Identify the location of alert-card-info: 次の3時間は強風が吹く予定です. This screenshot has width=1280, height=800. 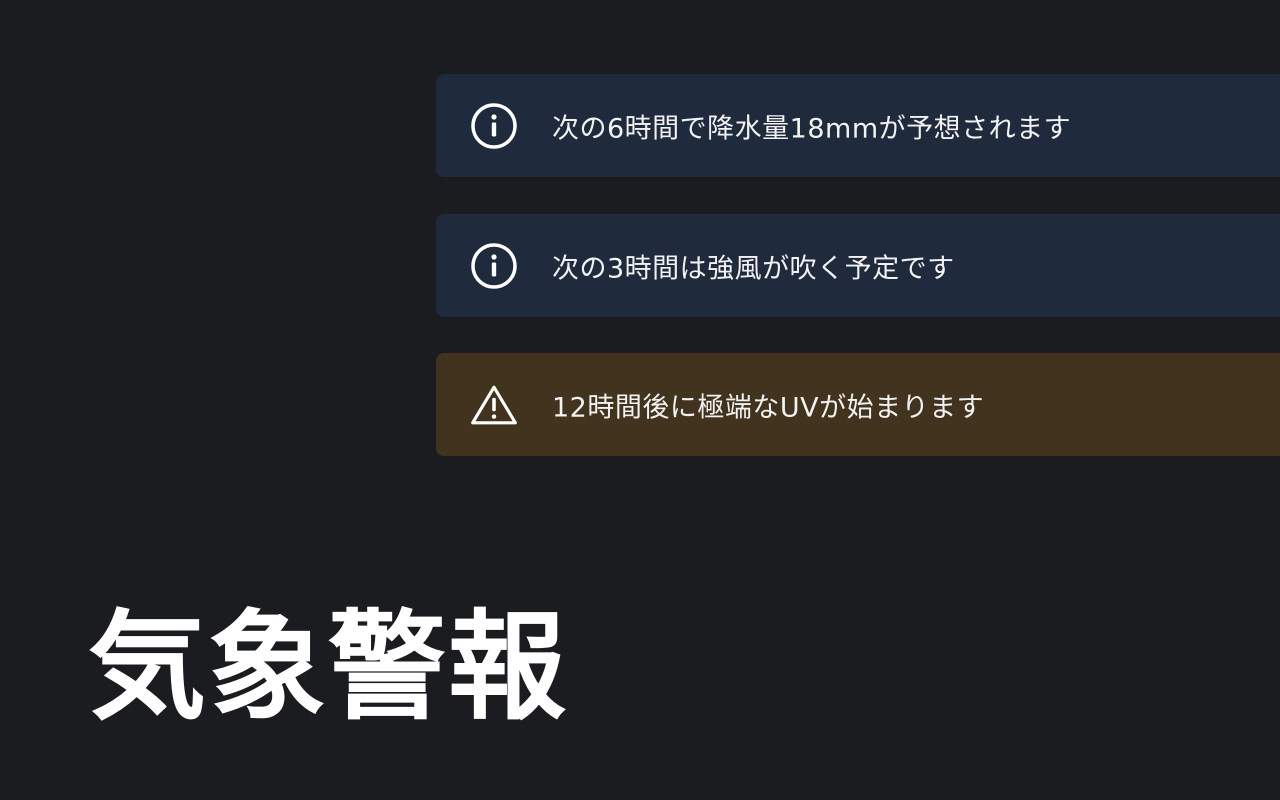
(858, 265).